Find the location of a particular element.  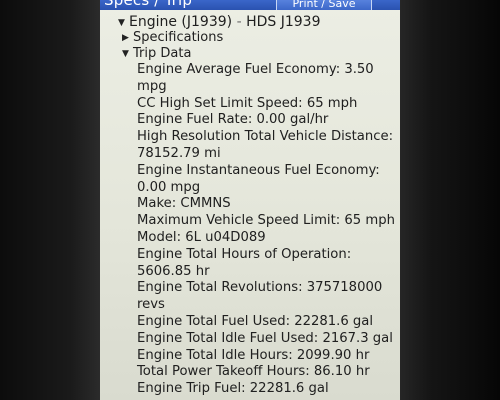

specifications-label: Specifications is located at coordinates (178, 37).